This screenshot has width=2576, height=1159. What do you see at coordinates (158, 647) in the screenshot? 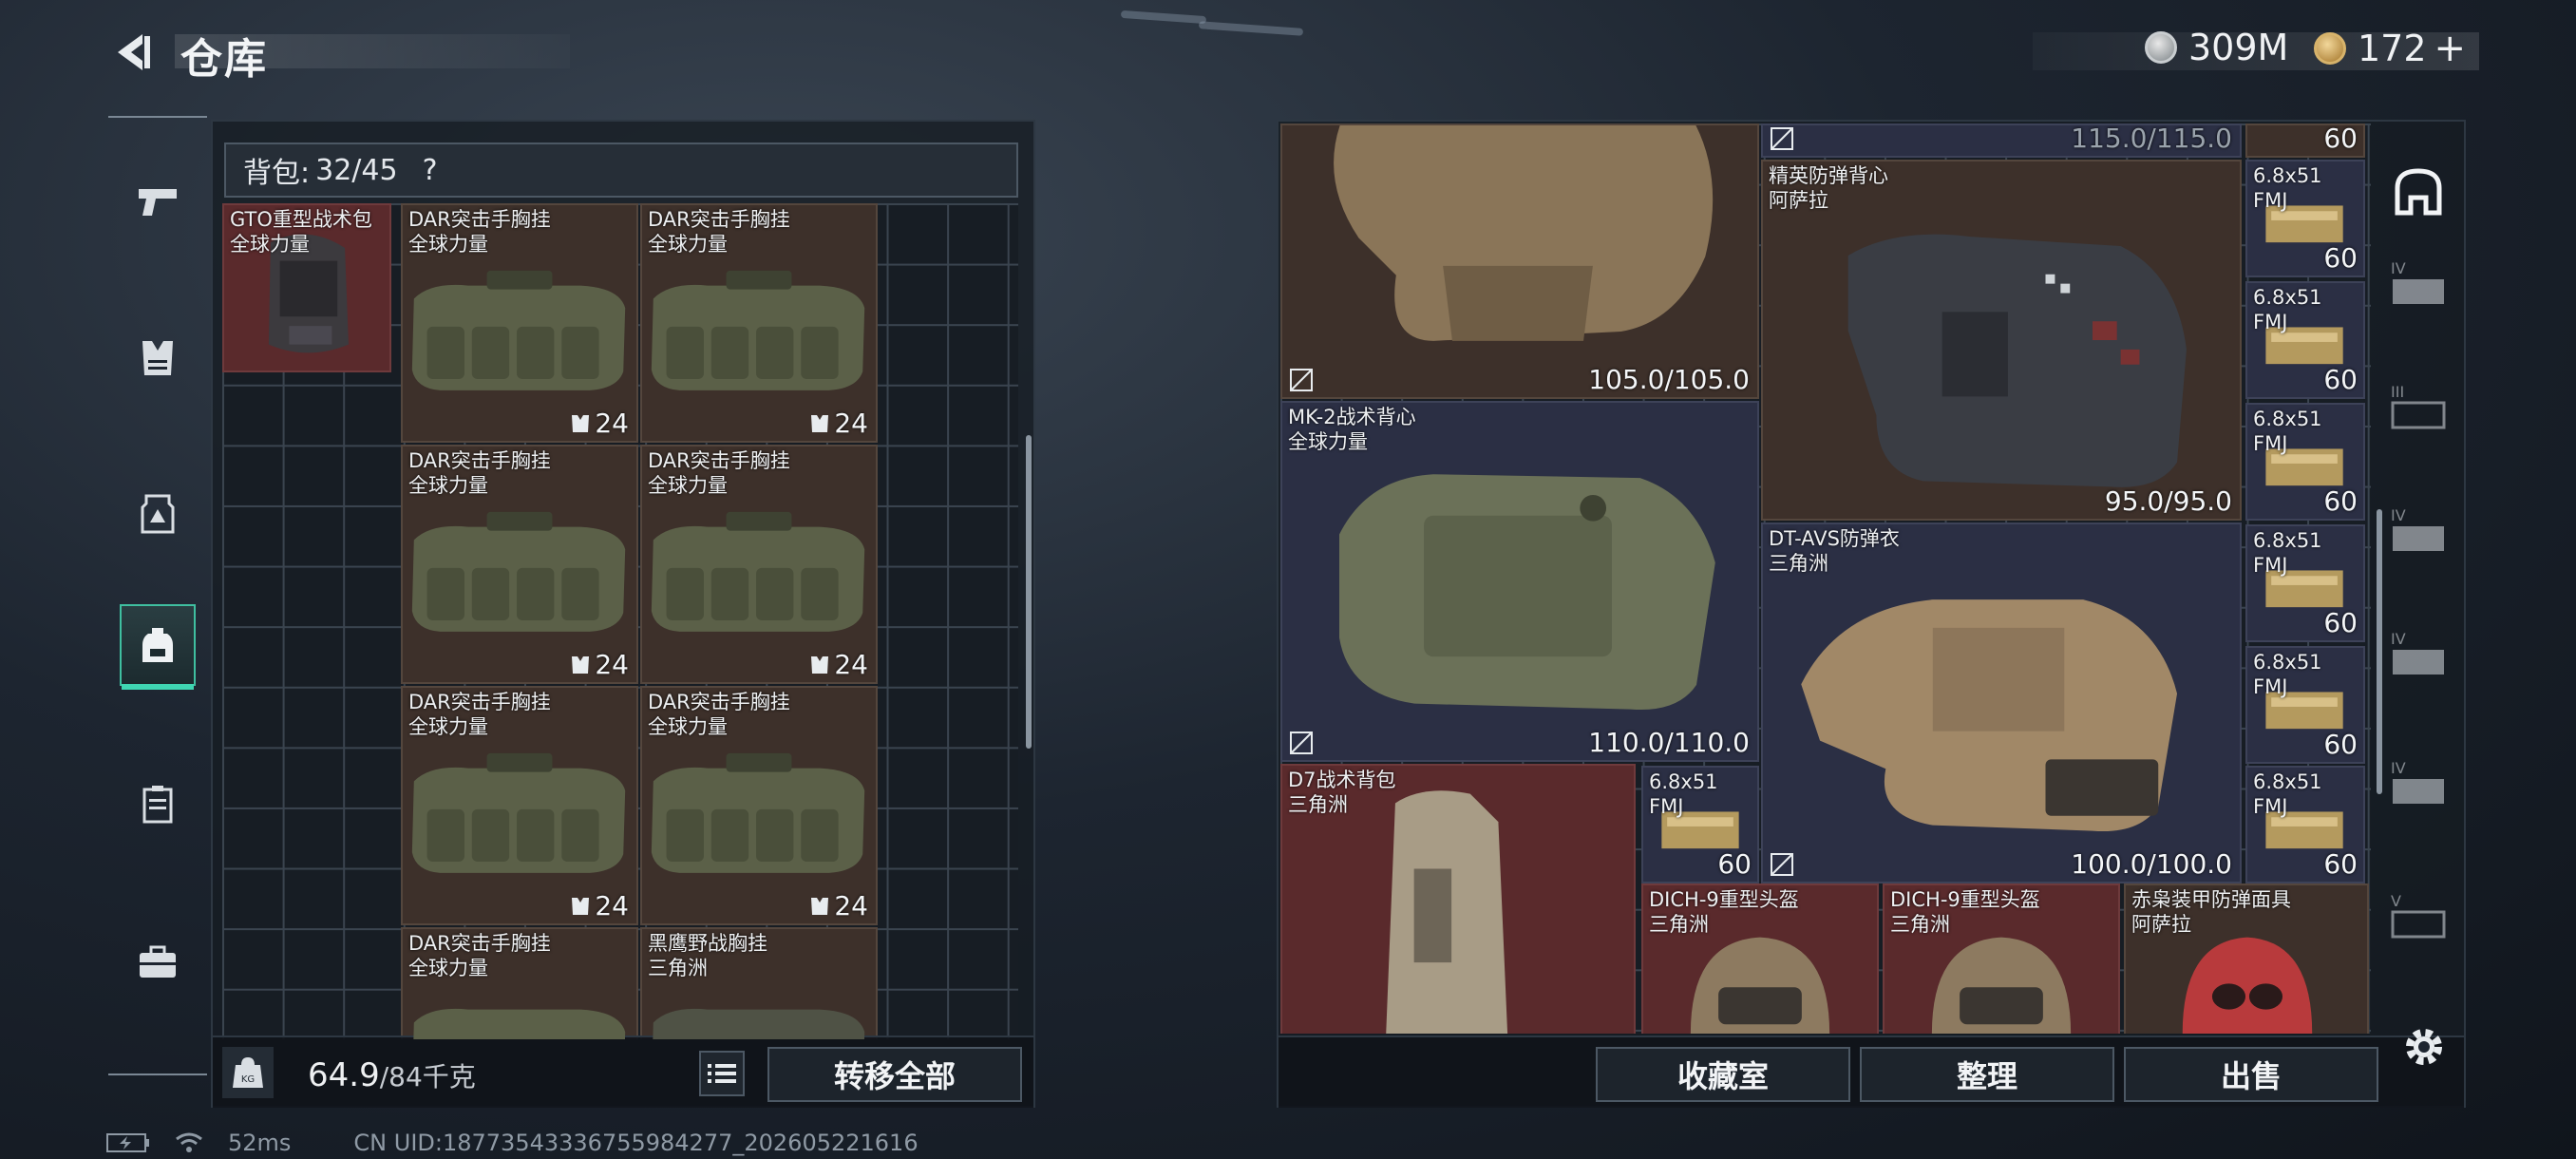
I see `nav-backpacks` at bounding box center [158, 647].